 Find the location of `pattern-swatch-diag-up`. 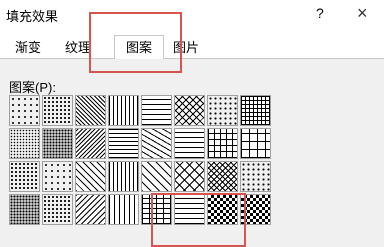

pattern-swatch-diag-up is located at coordinates (90, 209).